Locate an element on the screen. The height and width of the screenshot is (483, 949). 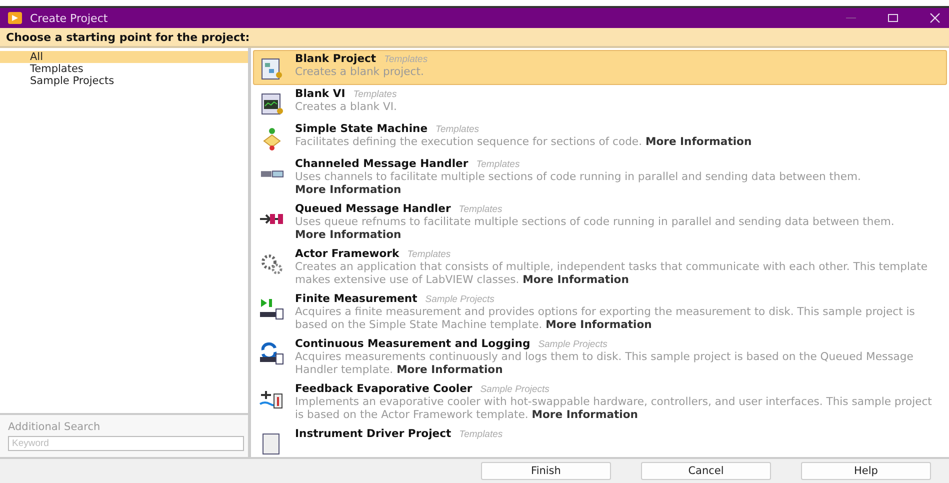
project-description: Acquires measurements continuously and logs them to disk. This sample project is based on the Queued Message Handler template. More Information is located at coordinates (604, 363).